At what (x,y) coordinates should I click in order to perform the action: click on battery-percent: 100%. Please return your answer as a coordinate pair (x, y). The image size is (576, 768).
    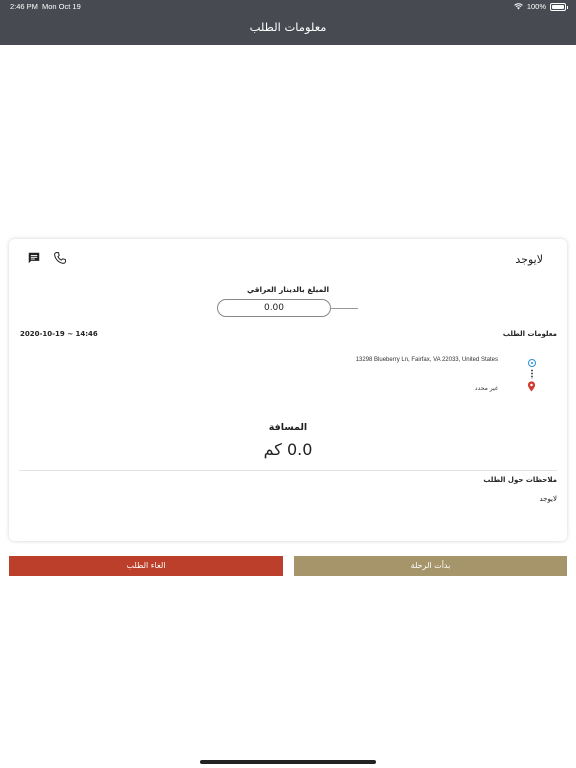
    Looking at the image, I should click on (536, 6).